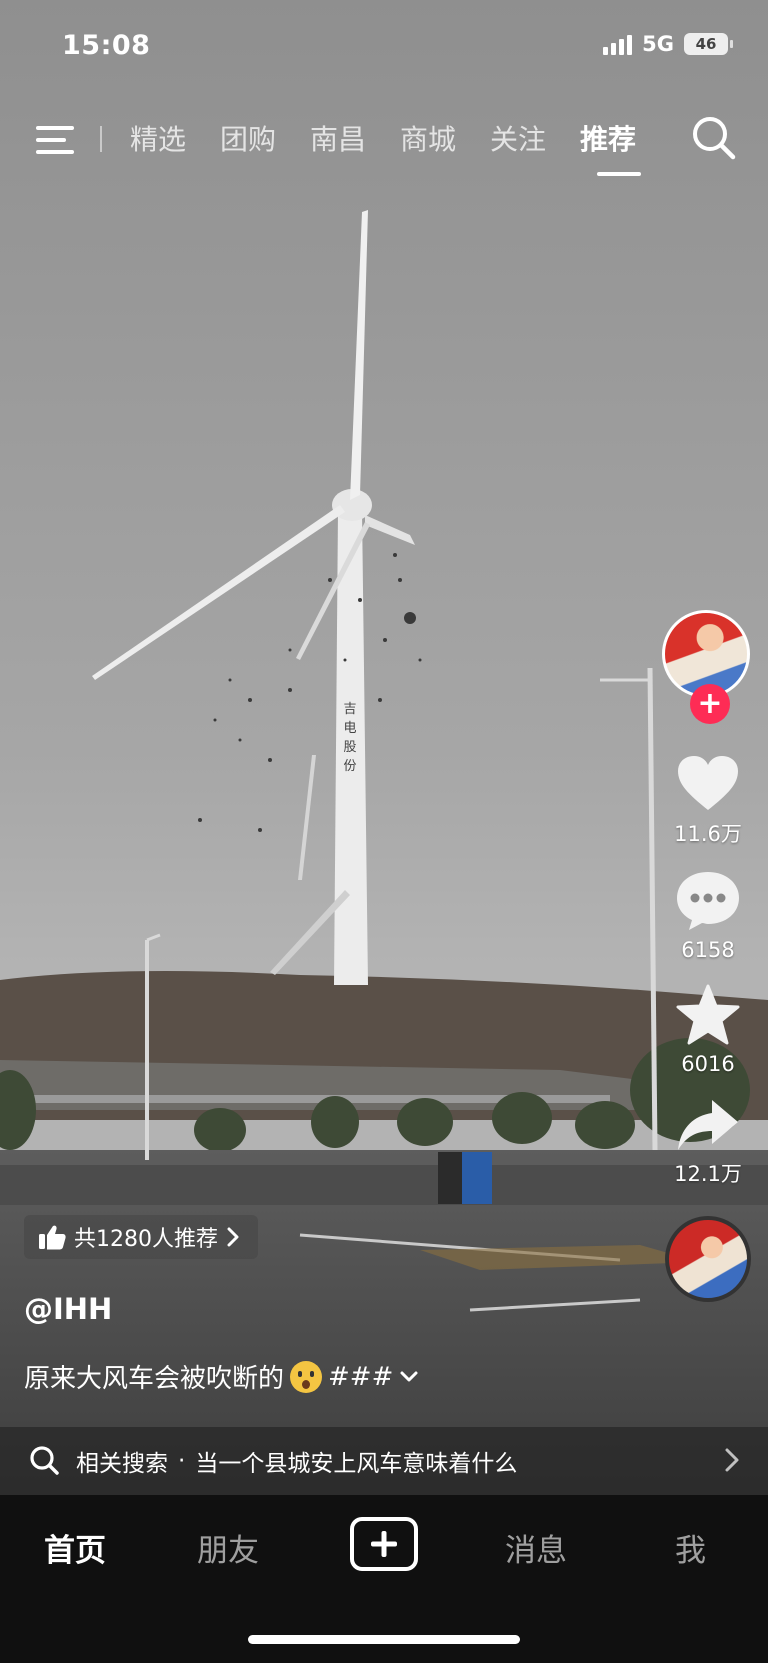 This screenshot has width=768, height=1663. I want to click on bottom-tab-bar: 首页 朋友 消息 我, so click(384, 1579).